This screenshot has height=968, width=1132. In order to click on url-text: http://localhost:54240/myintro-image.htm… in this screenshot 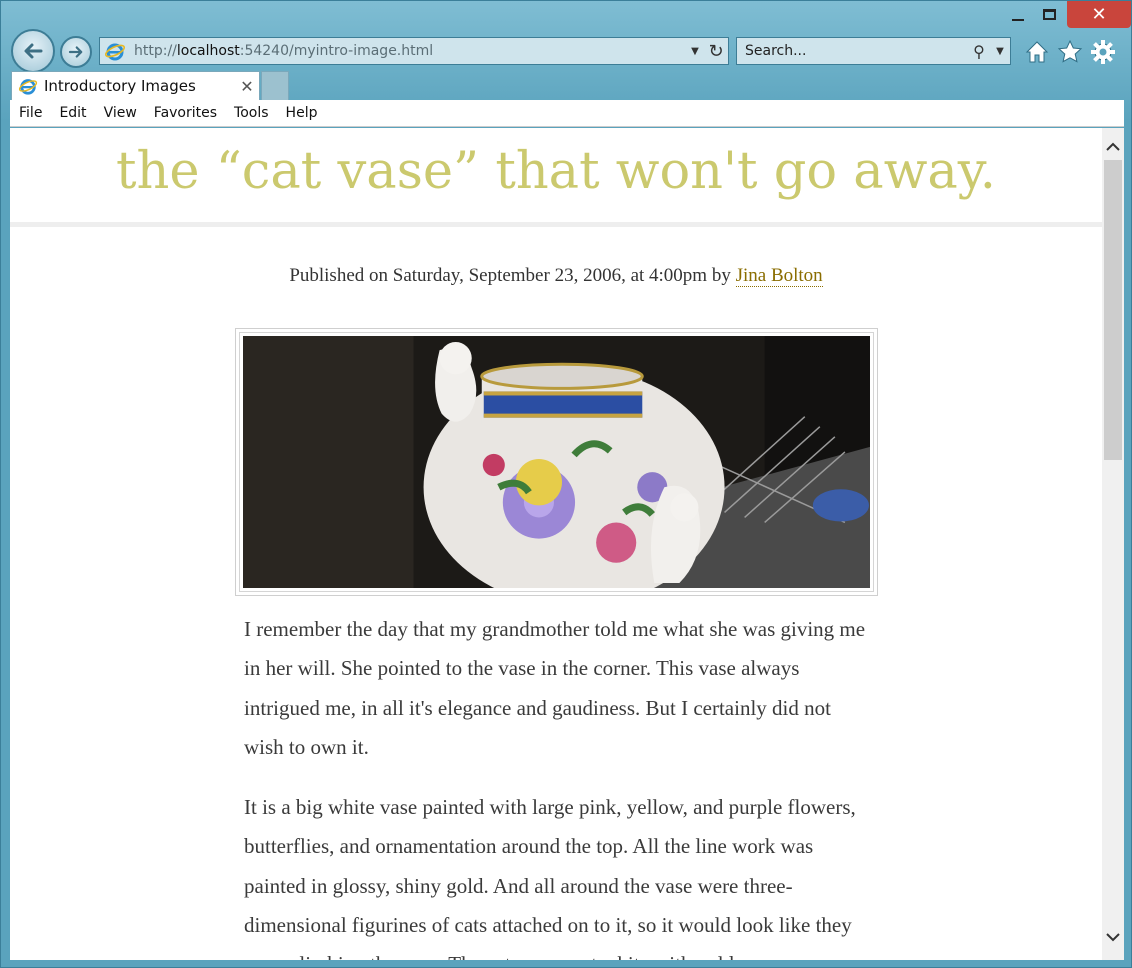, I will do `click(410, 51)`.